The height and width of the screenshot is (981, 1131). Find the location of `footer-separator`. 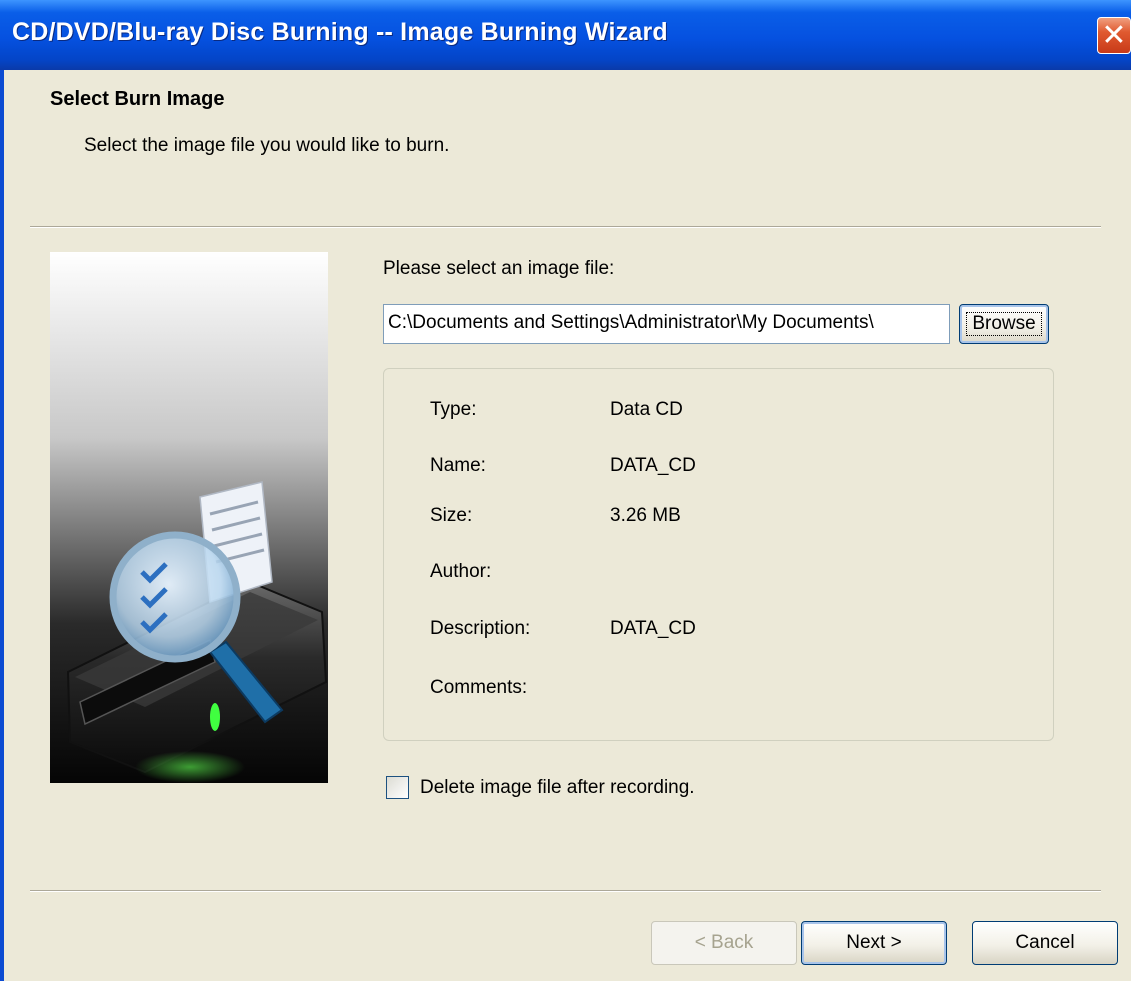

footer-separator is located at coordinates (565, 891).